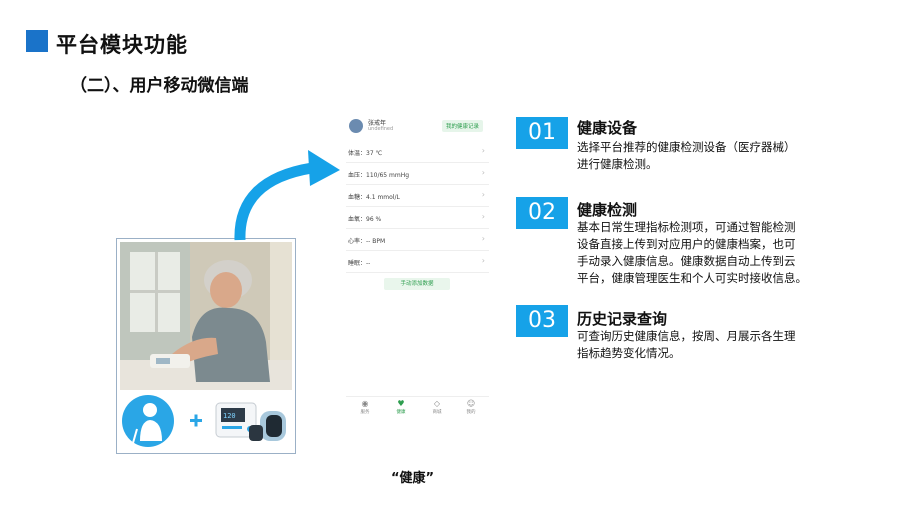 Image resolution: width=912 pixels, height=513 pixels. Describe the element at coordinates (365, 403) in the screenshot. I see `target-icon: ◉` at that location.